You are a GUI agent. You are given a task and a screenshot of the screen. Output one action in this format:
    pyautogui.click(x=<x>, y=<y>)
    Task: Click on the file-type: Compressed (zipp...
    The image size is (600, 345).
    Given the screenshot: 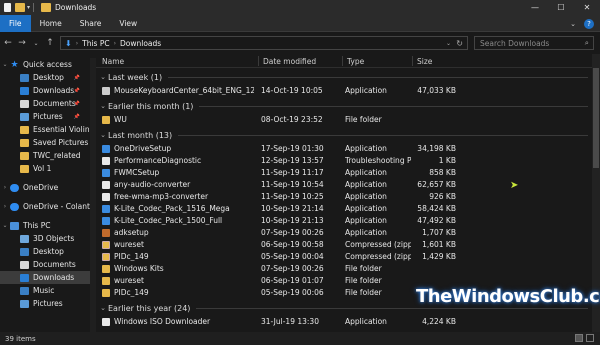 What is the action you would take?
    pyautogui.click(x=378, y=256)
    